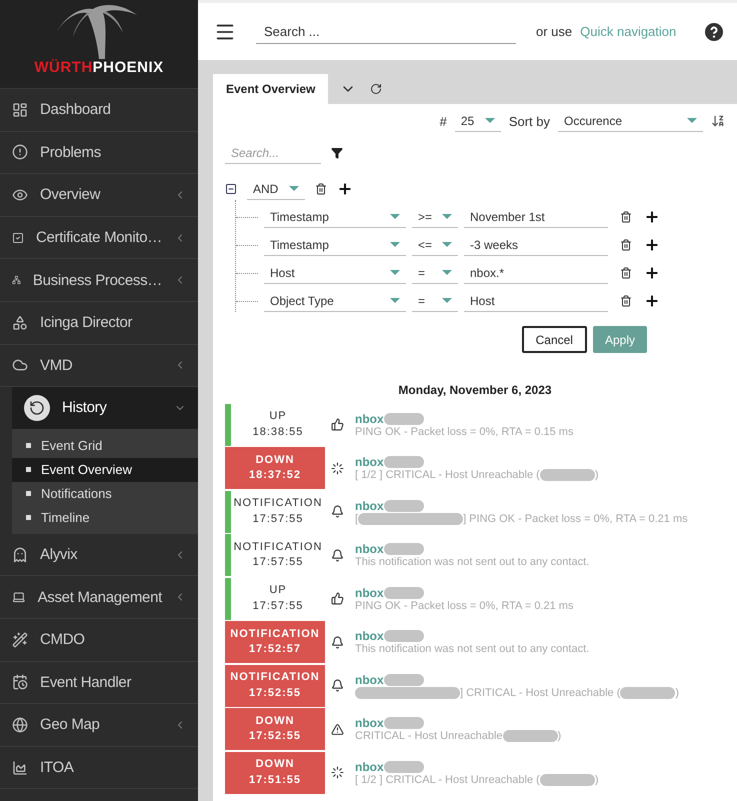 The height and width of the screenshot is (801, 737). I want to click on event-status: NOTIFICATION 17:52:55, so click(275, 685).